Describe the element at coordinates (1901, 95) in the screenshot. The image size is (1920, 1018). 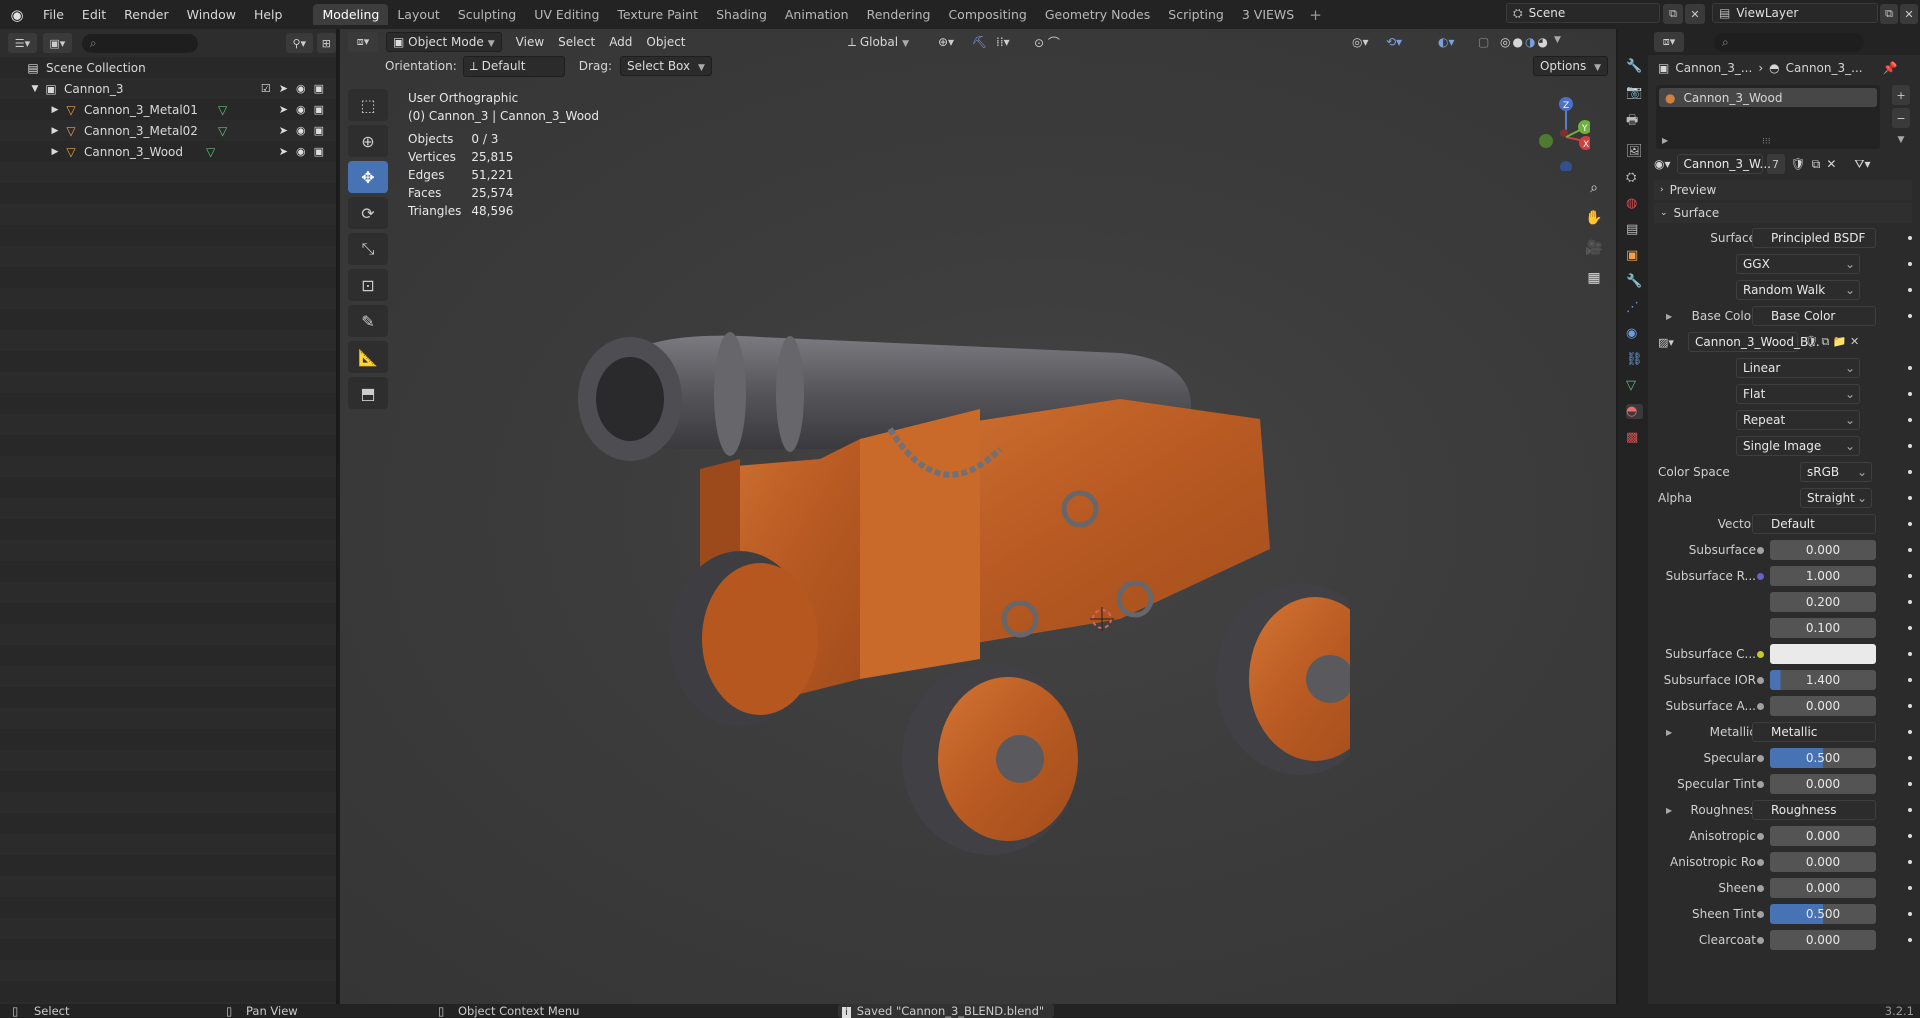
I see `add-slot-icon: +` at that location.